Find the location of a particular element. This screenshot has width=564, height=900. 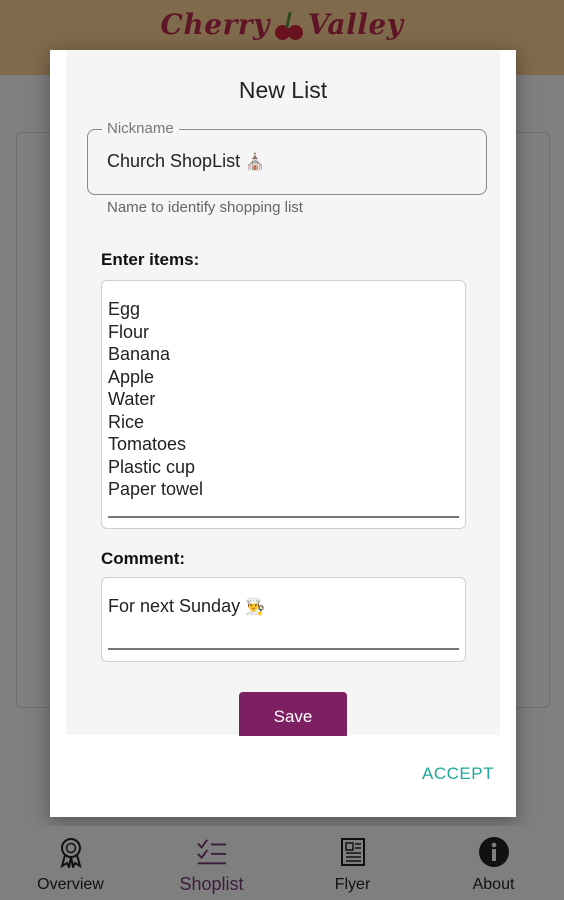

church-emoji-icon: ⛪ is located at coordinates (255, 161).